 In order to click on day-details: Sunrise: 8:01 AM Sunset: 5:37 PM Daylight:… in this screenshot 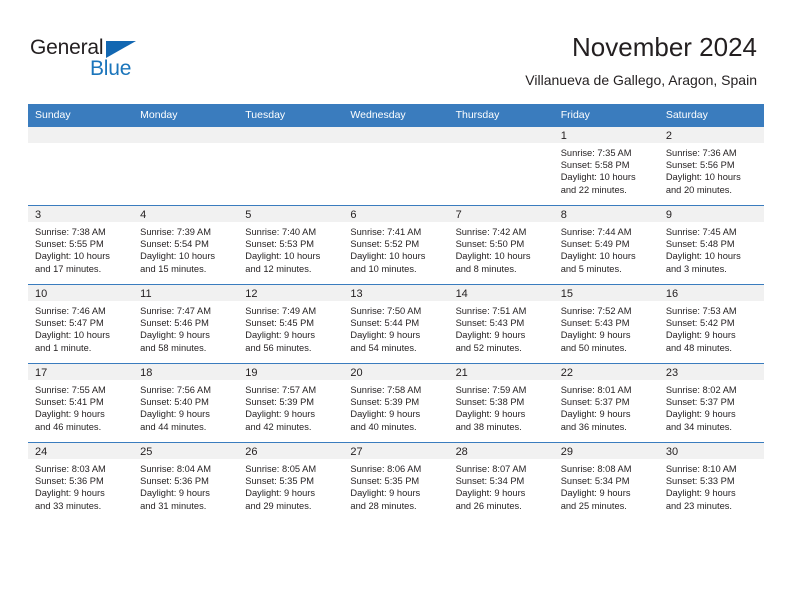, I will do `click(606, 406)`.